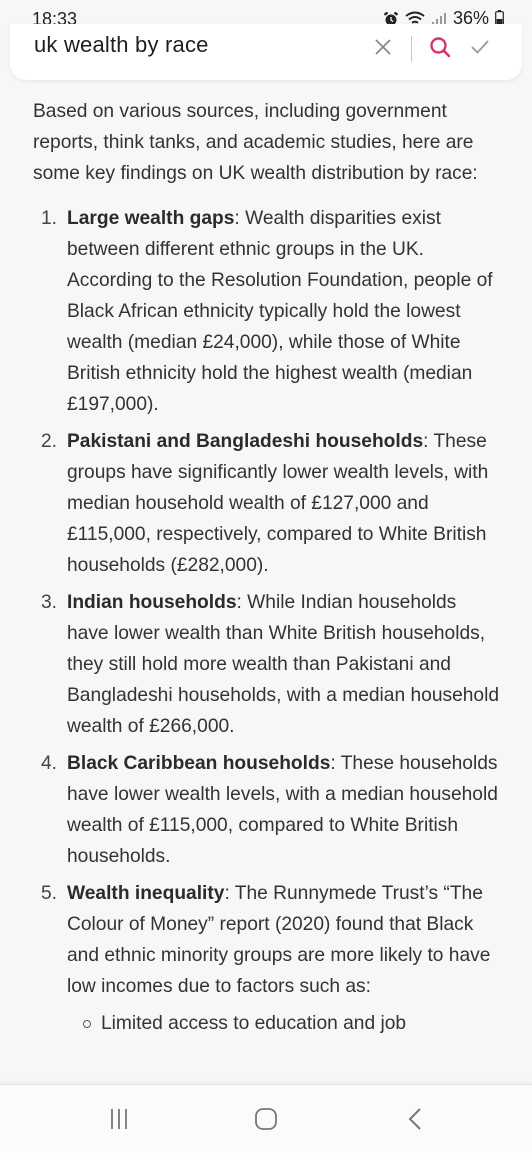 This screenshot has height=1153, width=532. Describe the element at coordinates (254, 1023) in the screenshot. I see `sub-item-text: Limited access to education and job` at that location.